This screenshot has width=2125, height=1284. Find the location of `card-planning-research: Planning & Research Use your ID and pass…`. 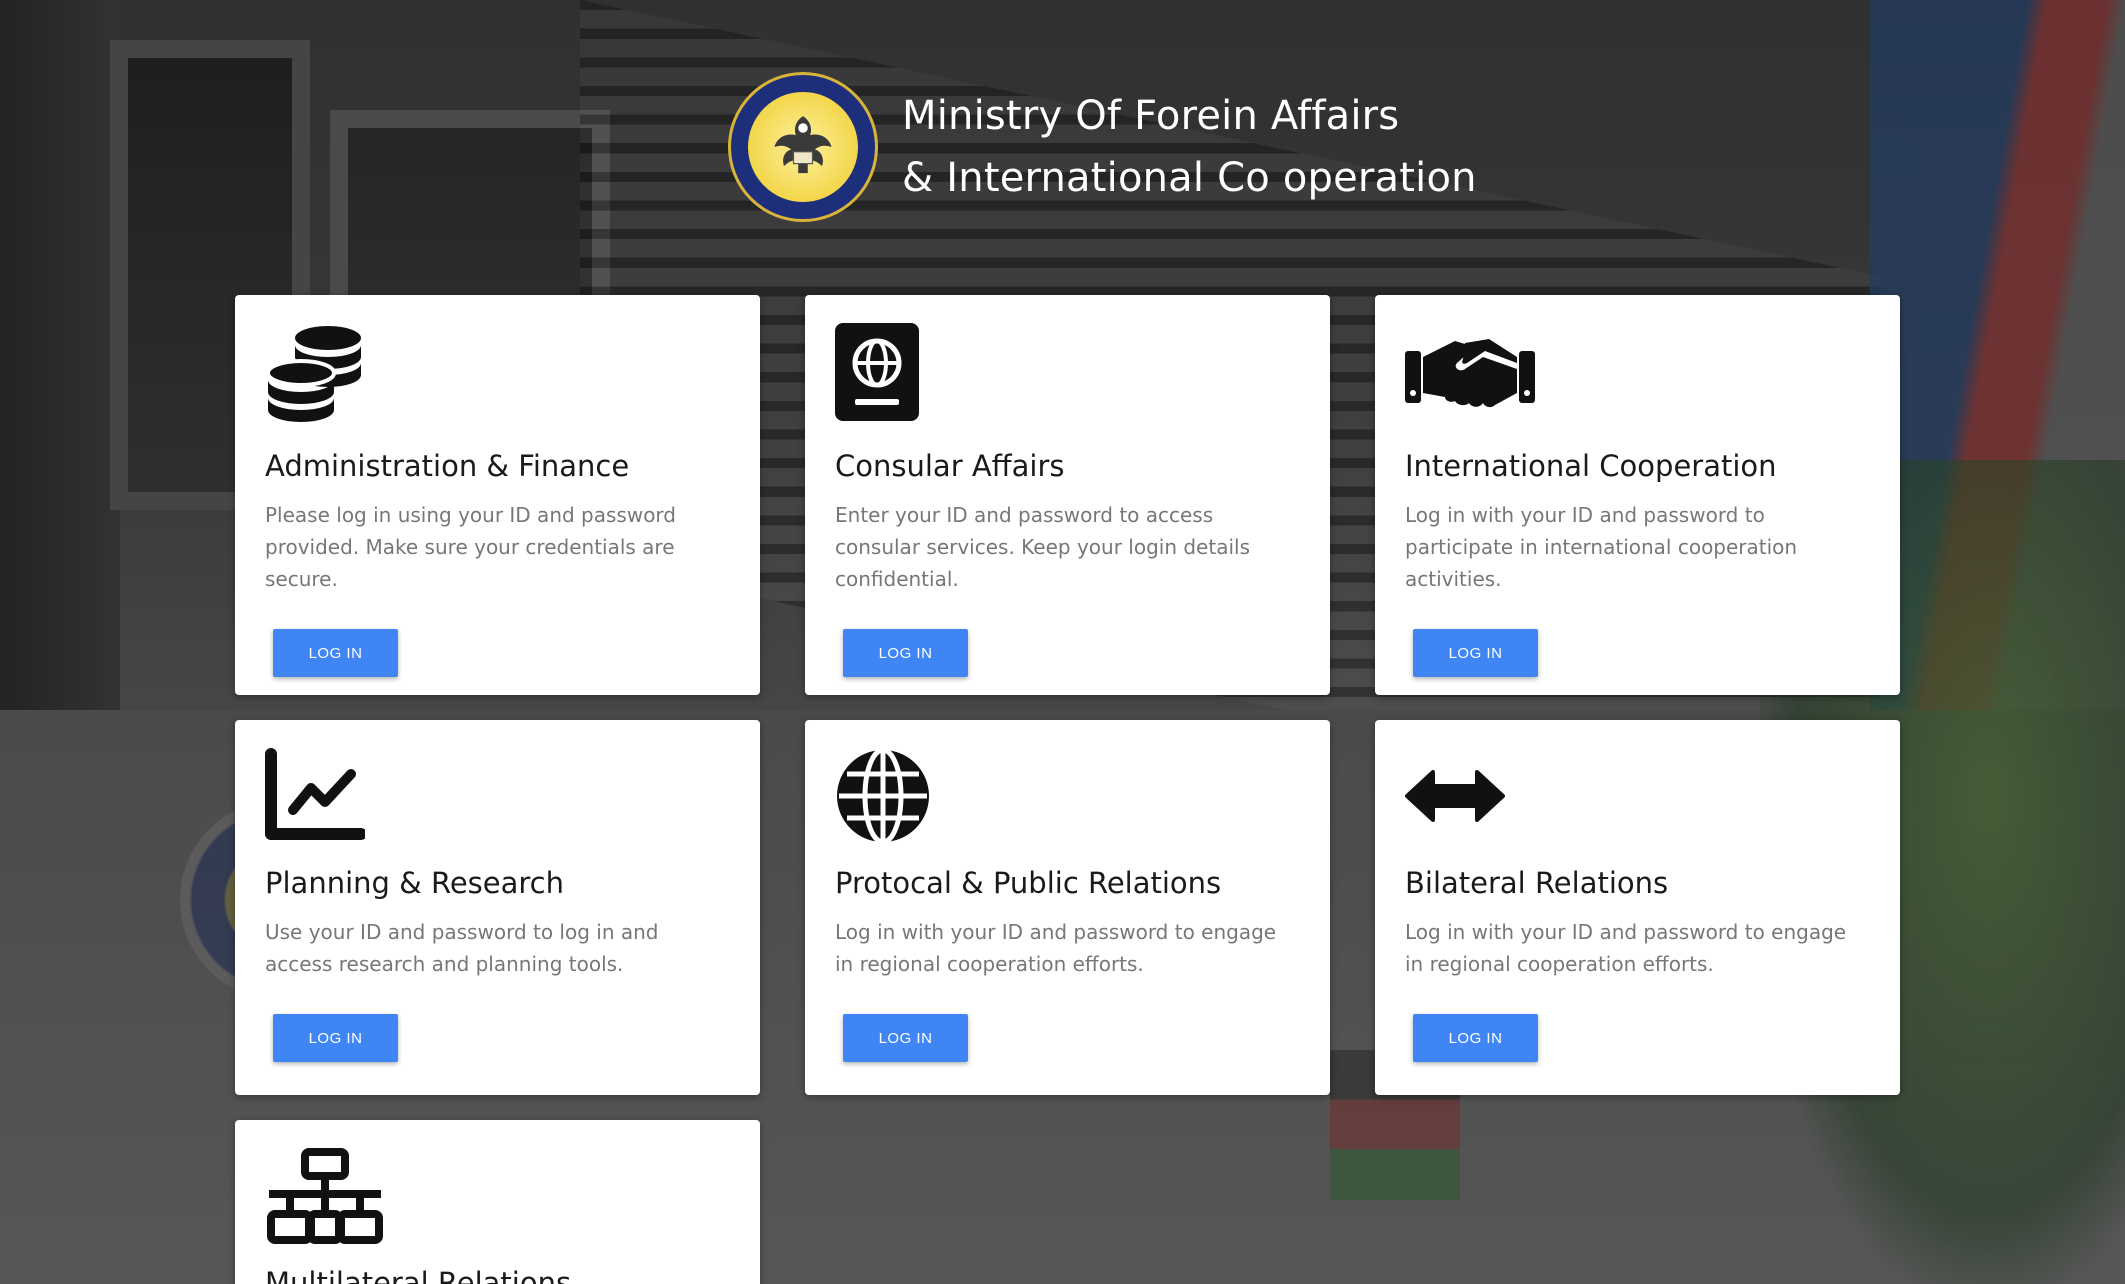

card-planning-research: Planning & Research Use your ID and pass… is located at coordinates (497, 907).